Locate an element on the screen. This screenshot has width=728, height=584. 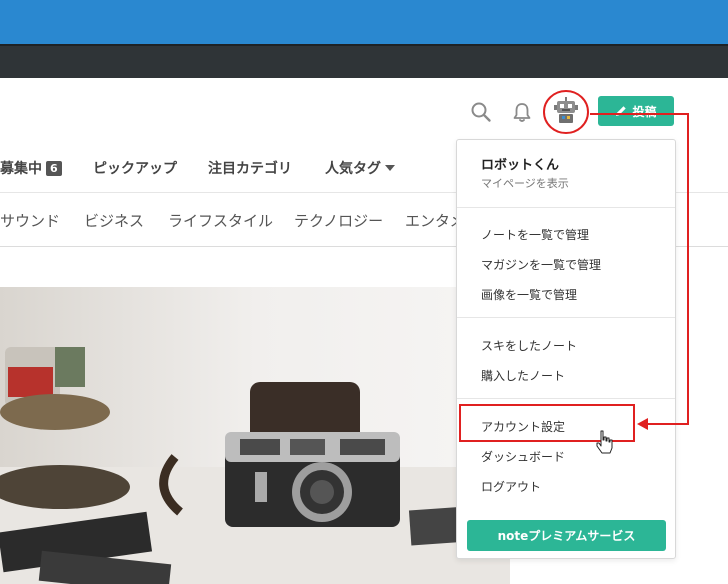
search-icon is located at coordinates (481, 112).